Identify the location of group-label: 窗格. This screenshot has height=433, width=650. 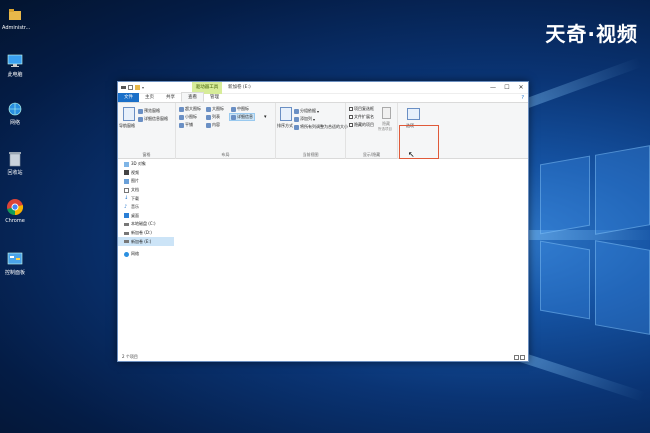
(146, 154).